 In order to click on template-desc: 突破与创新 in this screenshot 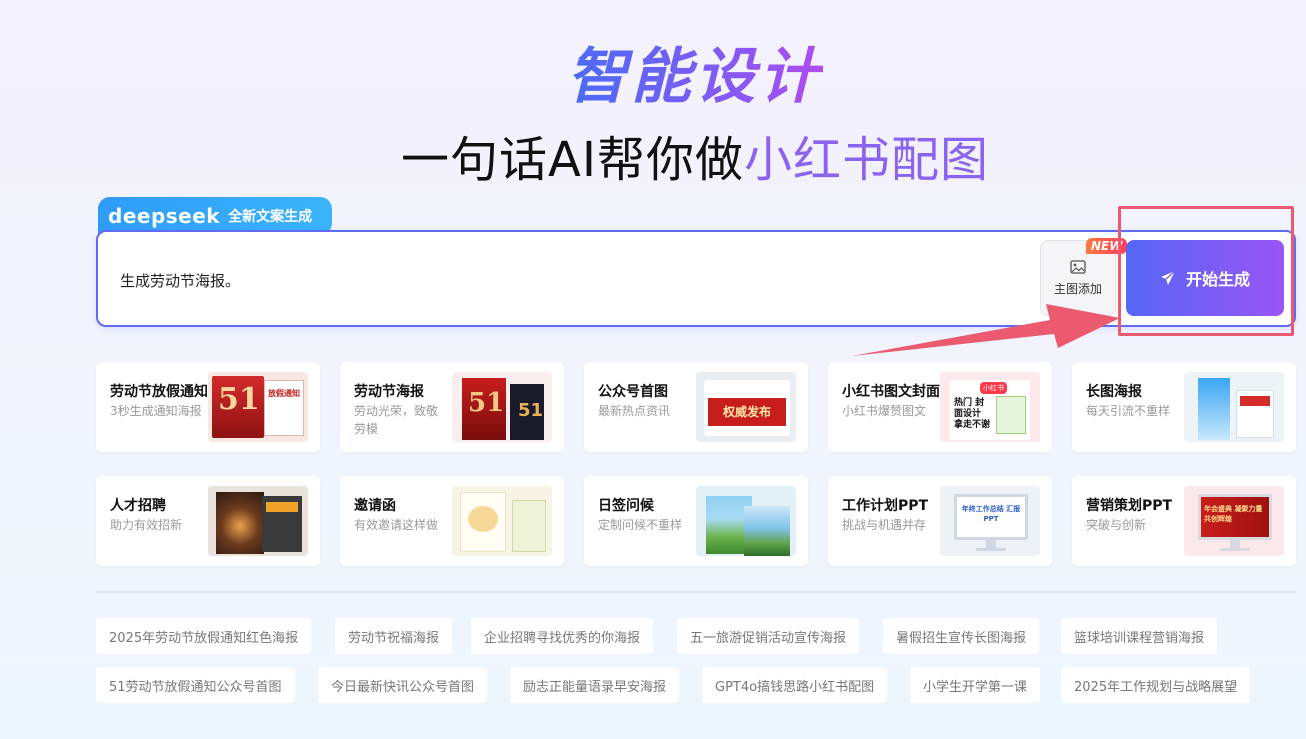, I will do `click(1116, 525)`.